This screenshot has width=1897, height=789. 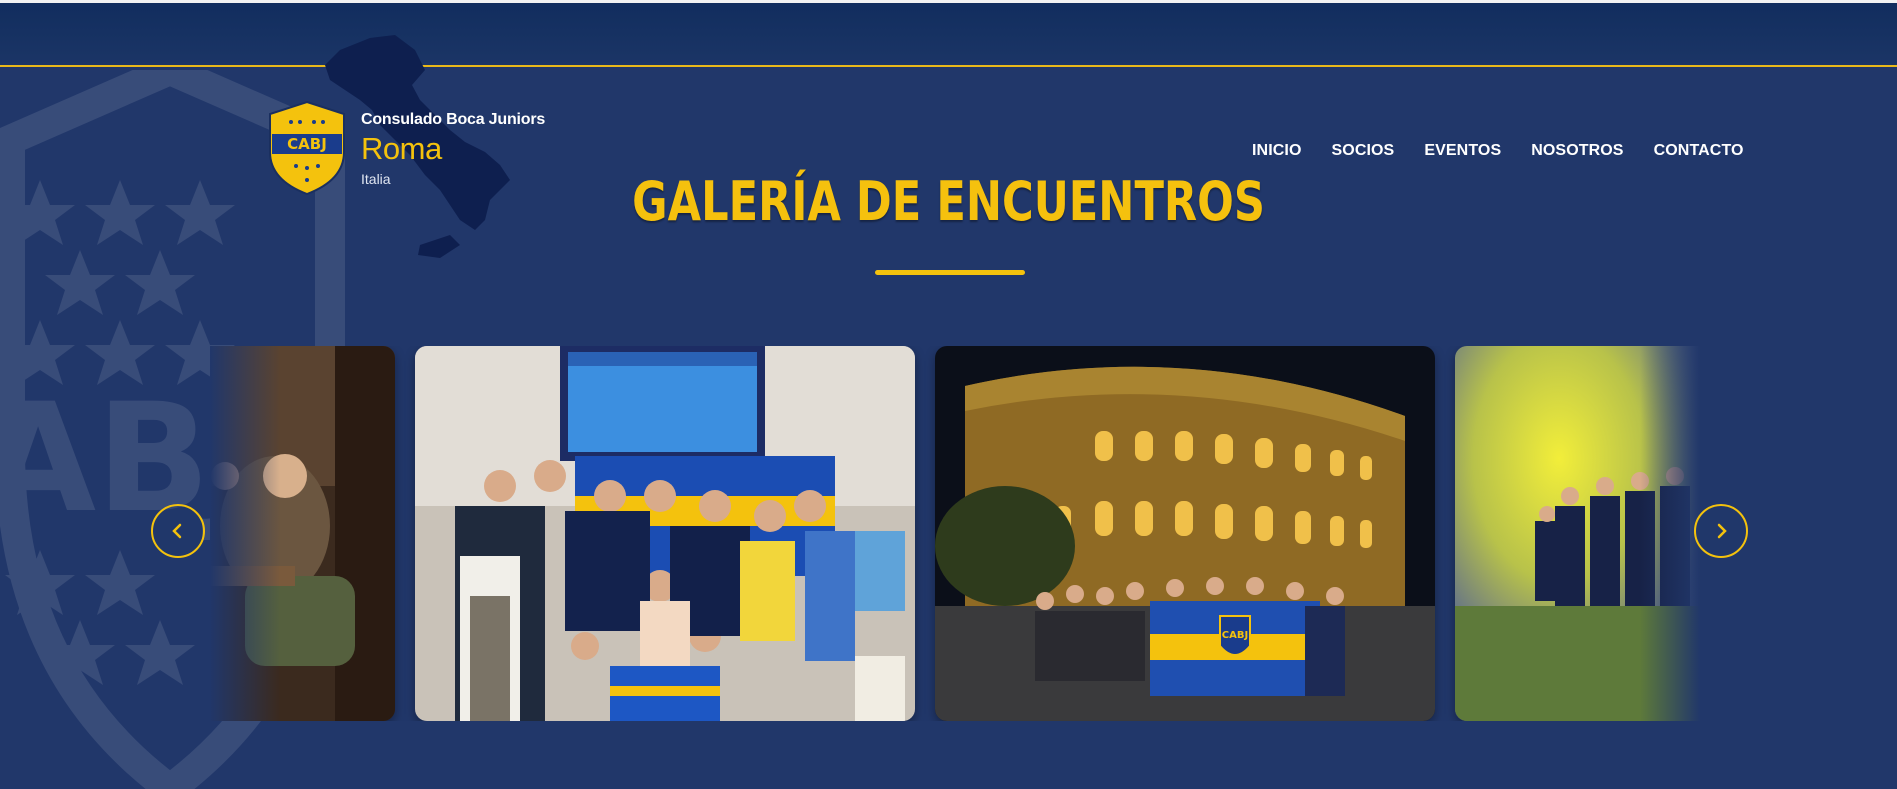 I want to click on chevron-left-icon, so click(x=177, y=531).